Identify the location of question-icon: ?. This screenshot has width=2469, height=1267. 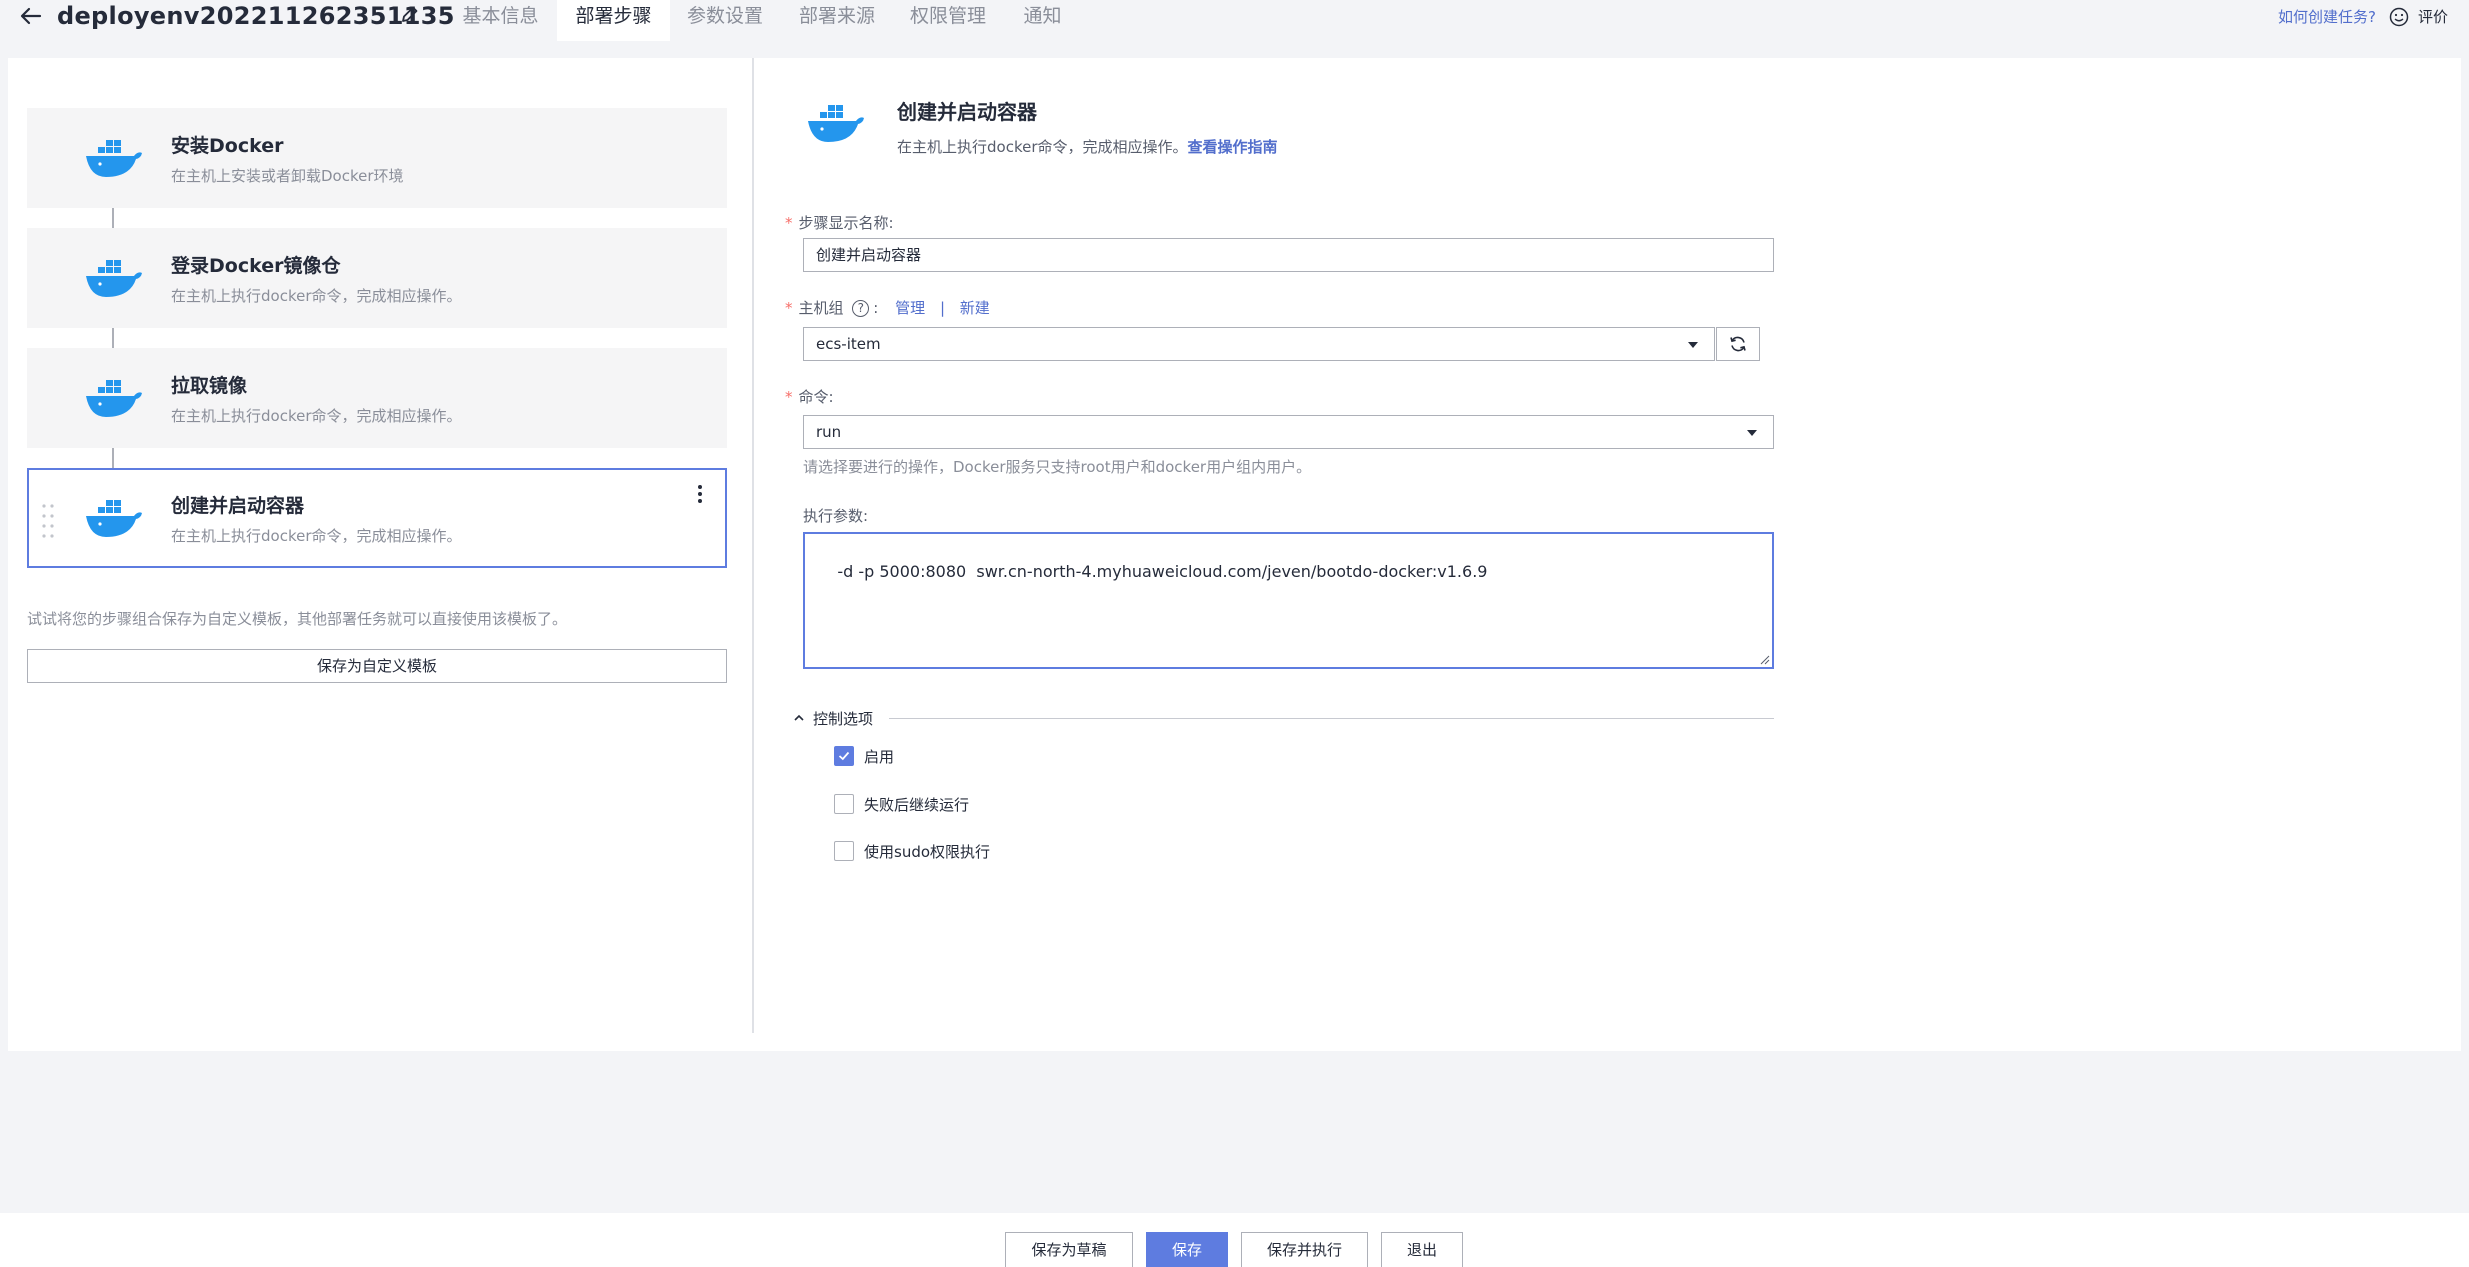
(860, 308).